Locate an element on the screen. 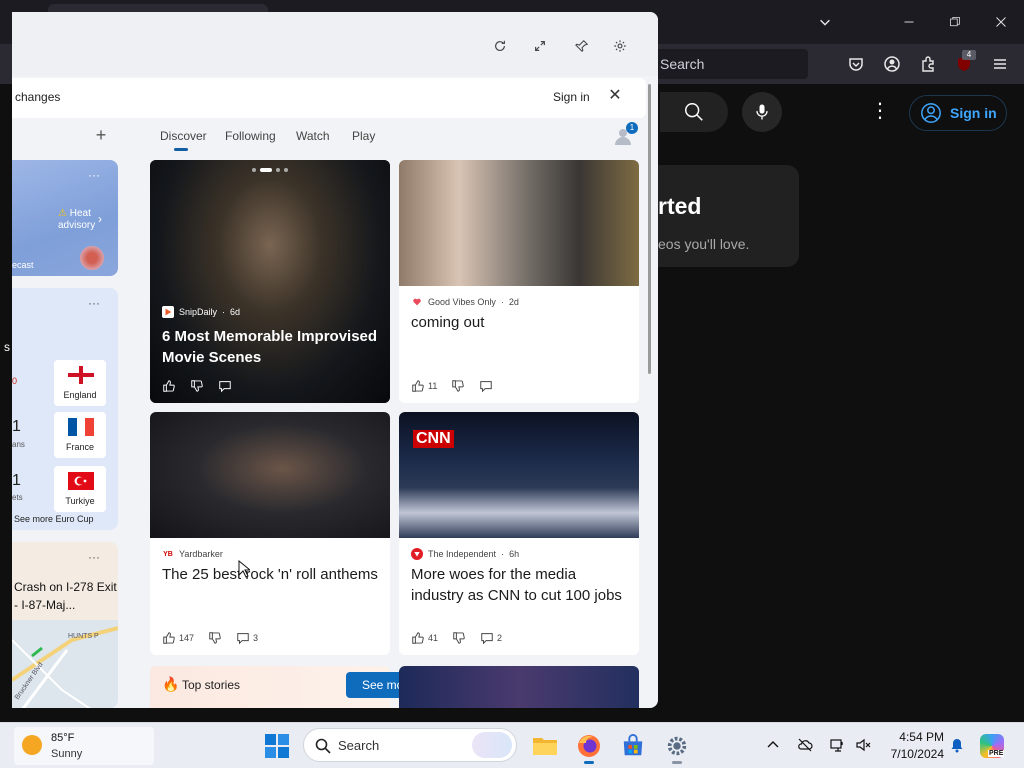  tab-play: Play is located at coordinates (363, 136).